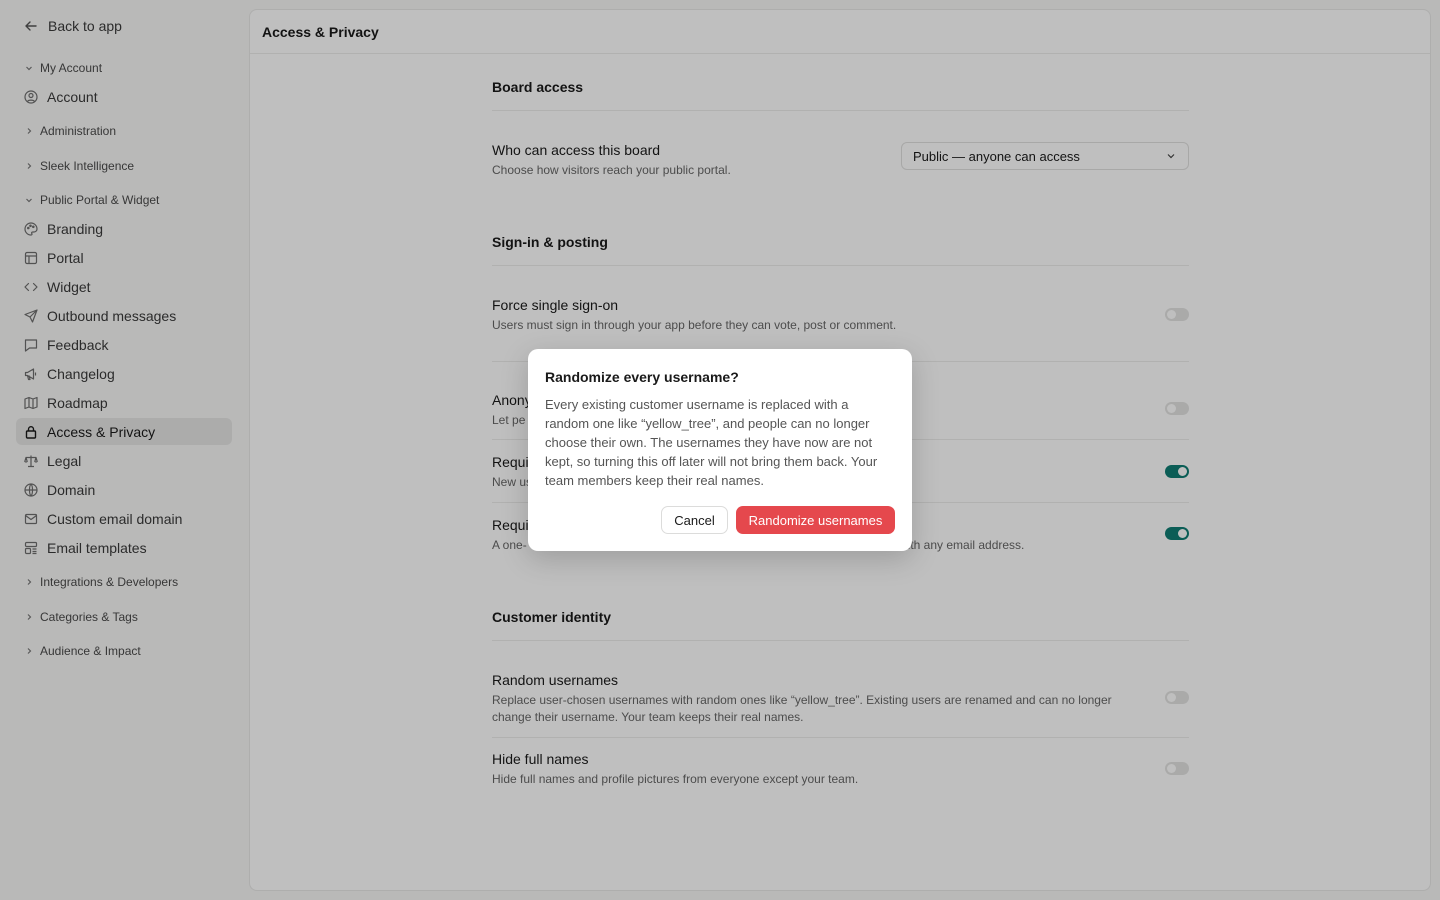 This screenshot has height=900, width=1440. Describe the element at coordinates (815, 520) in the screenshot. I see `randomize-usernames-button: Randomize usernames` at that location.